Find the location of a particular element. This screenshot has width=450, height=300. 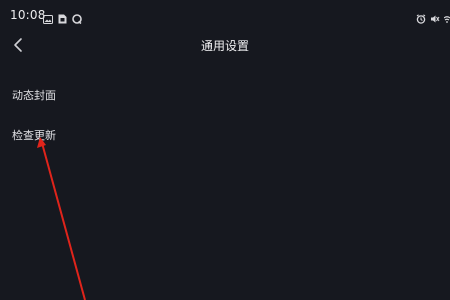

status-time: 10:08 is located at coordinates (28, 15).